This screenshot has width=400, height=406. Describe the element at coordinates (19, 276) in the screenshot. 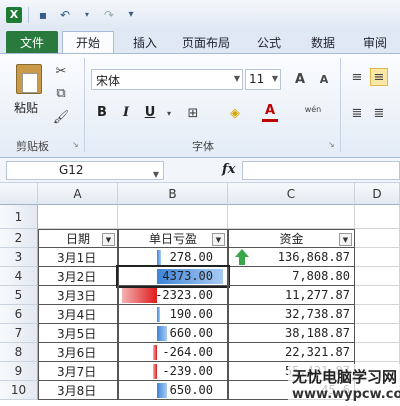

I see `row-header: 4` at that location.